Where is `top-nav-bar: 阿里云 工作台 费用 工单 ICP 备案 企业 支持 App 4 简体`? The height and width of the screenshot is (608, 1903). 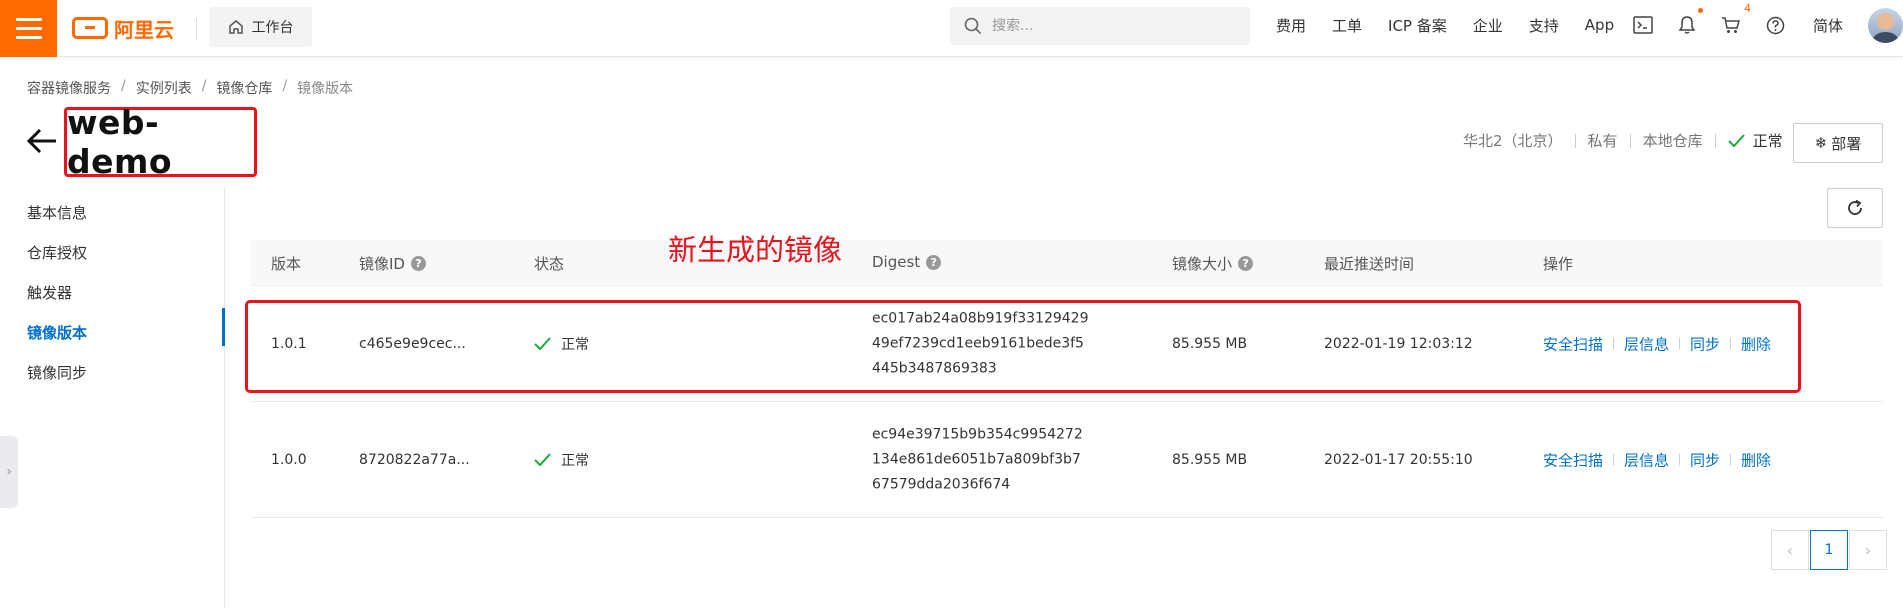 top-nav-bar: 阿里云 工作台 费用 工单 ICP 备案 企业 支持 App 4 简体 is located at coordinates (951, 28).